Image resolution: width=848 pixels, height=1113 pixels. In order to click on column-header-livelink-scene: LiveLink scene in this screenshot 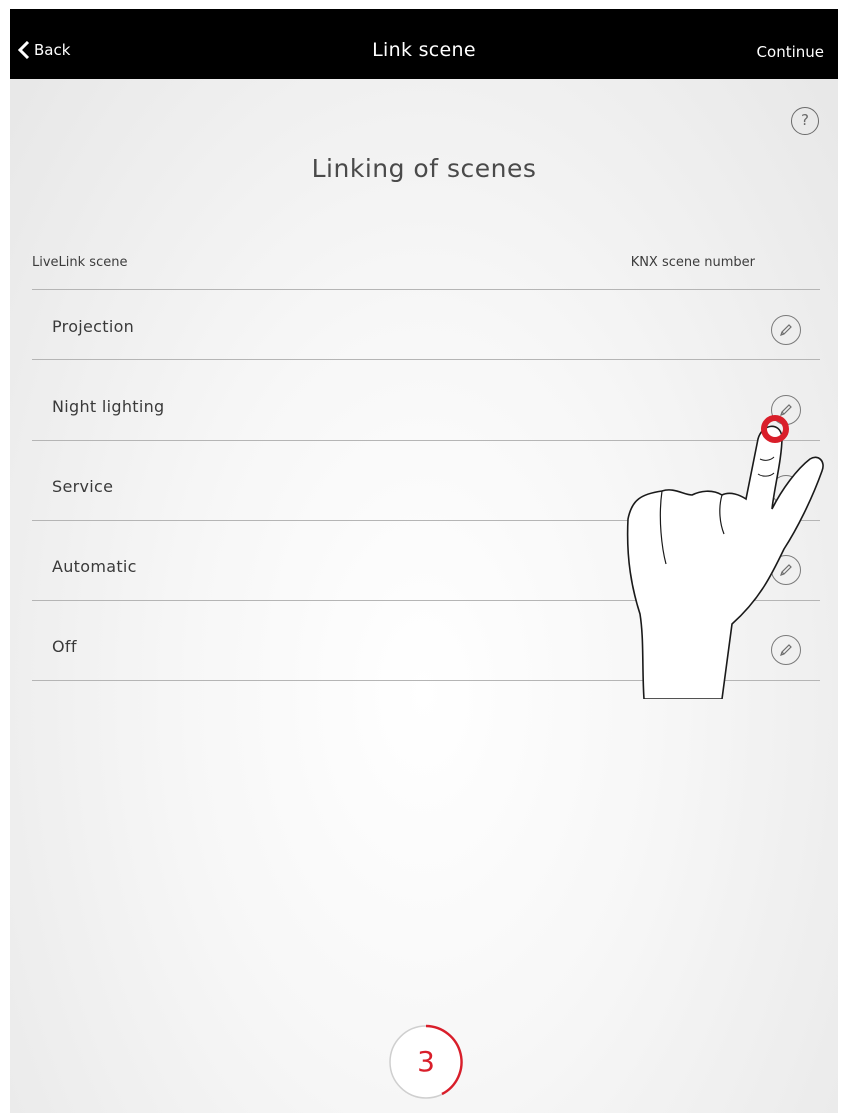, I will do `click(80, 262)`.